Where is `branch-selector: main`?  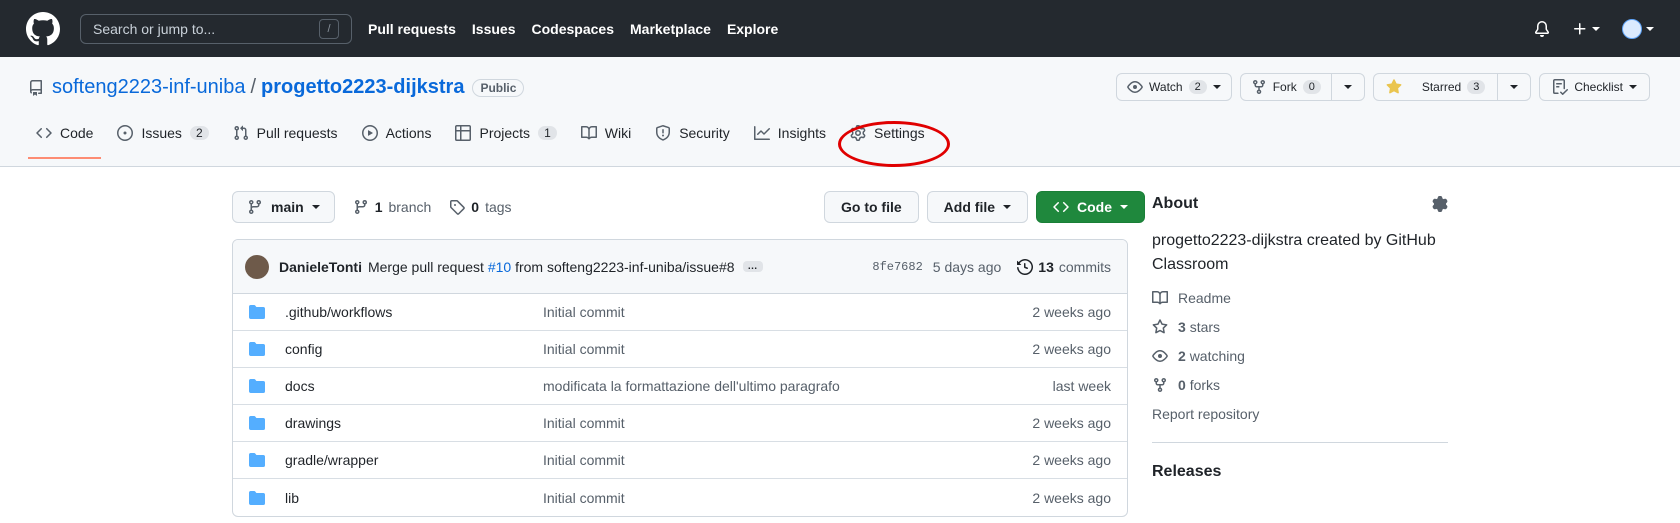 branch-selector: main is located at coordinates (283, 207).